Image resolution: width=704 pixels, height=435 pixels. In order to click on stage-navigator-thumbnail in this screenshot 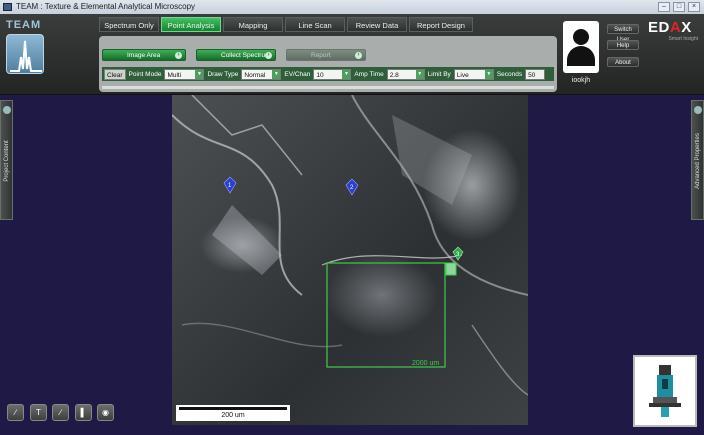, I will do `click(665, 391)`.